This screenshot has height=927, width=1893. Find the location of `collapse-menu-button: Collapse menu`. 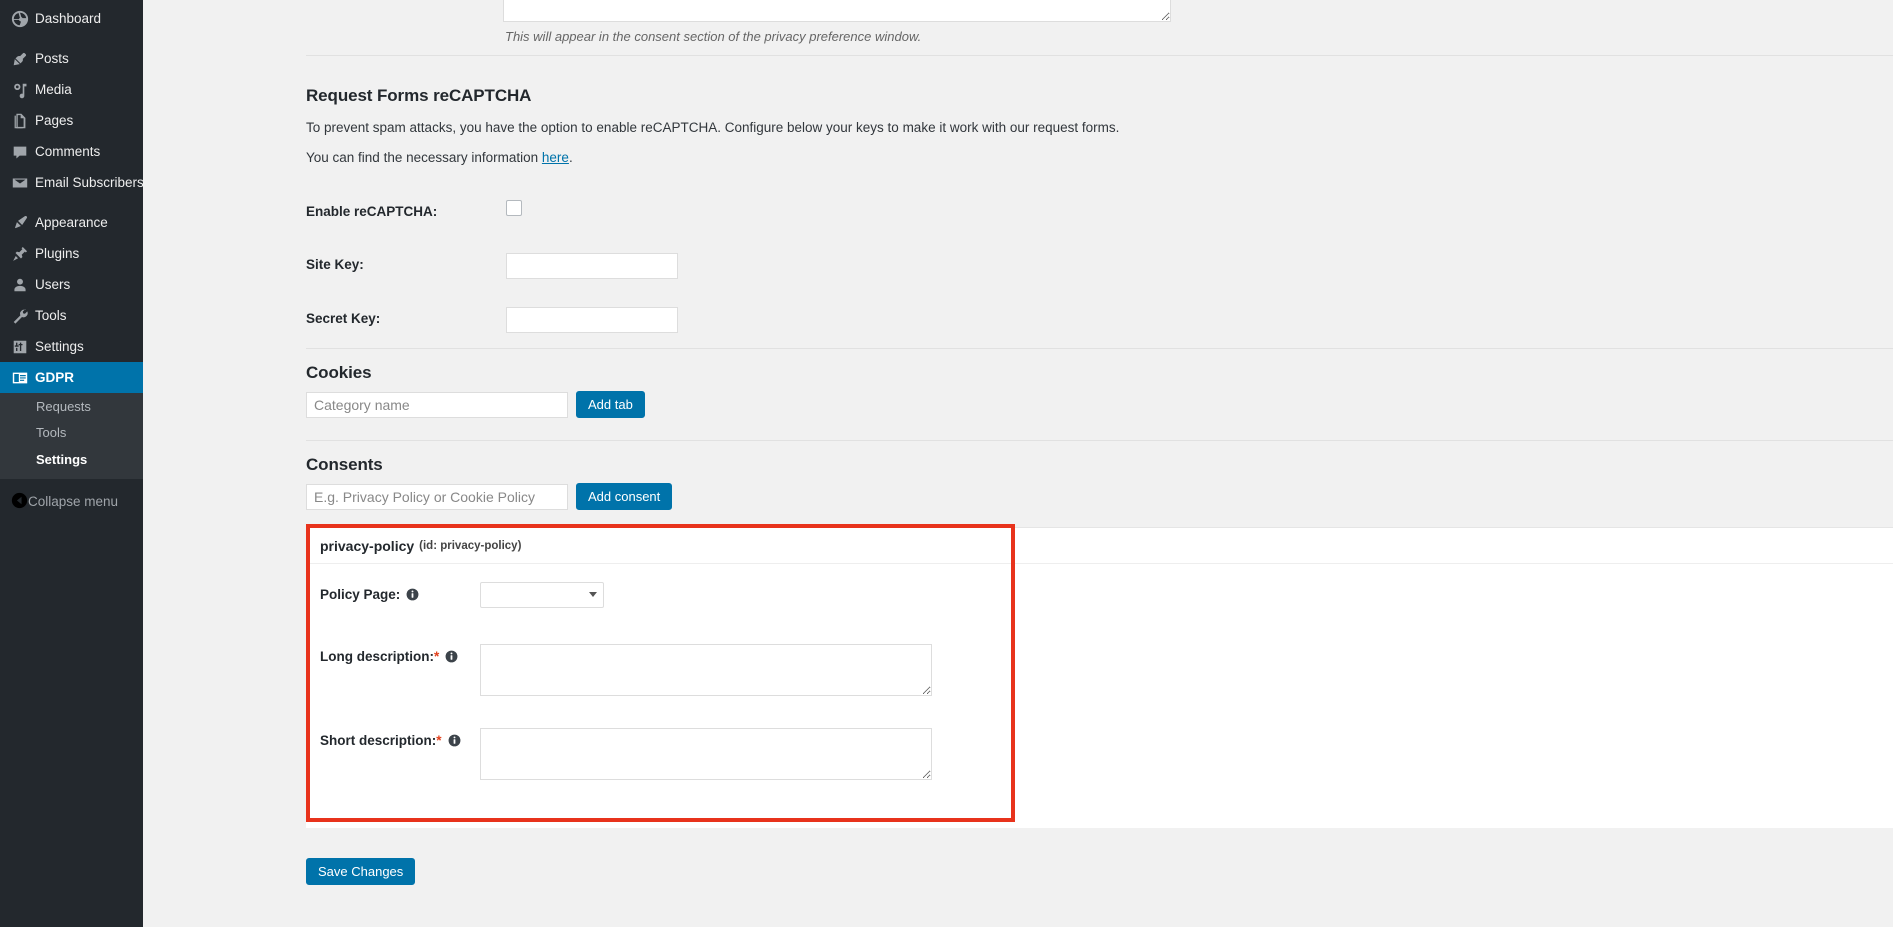

collapse-menu-button: Collapse menu is located at coordinates (71, 502).